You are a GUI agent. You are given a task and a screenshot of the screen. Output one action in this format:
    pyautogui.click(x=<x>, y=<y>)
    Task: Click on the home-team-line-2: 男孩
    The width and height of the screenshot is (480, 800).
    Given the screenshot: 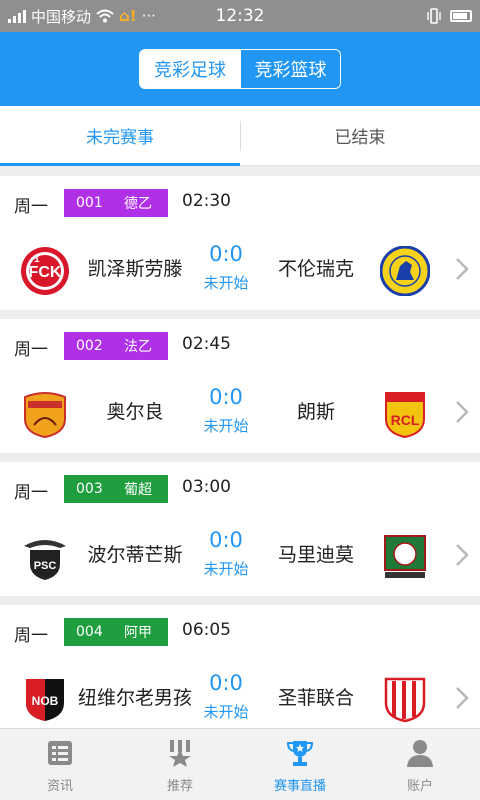 What is the action you would take?
    pyautogui.click(x=173, y=698)
    